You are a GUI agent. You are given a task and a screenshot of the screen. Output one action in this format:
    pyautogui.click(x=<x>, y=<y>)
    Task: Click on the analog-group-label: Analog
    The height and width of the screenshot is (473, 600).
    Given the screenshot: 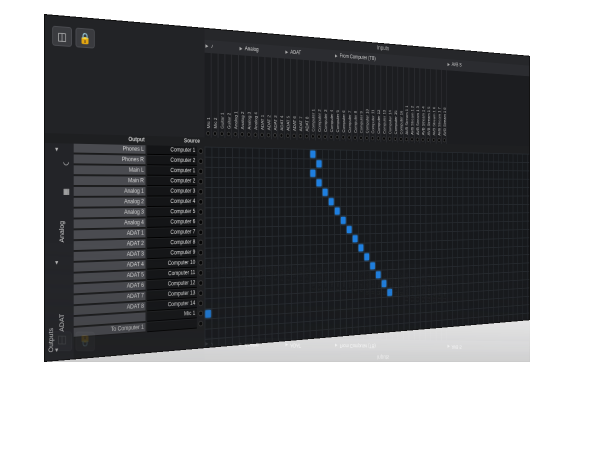 What is the action you would take?
    pyautogui.click(x=62, y=231)
    